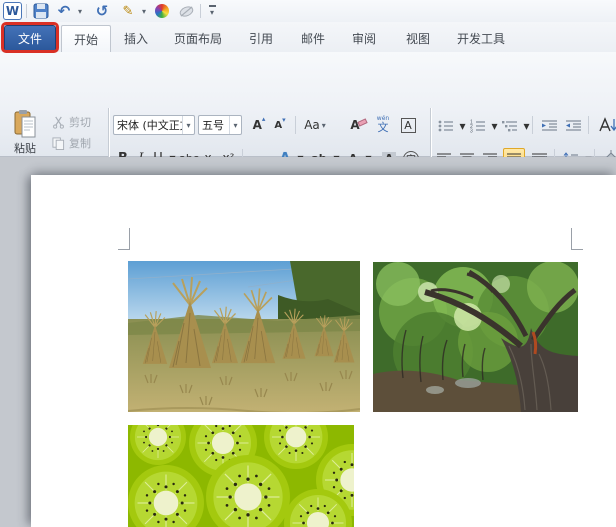 This screenshot has width=616, height=527. Describe the element at coordinates (12, 11) in the screenshot. I see `word-logo-icon: W` at that location.